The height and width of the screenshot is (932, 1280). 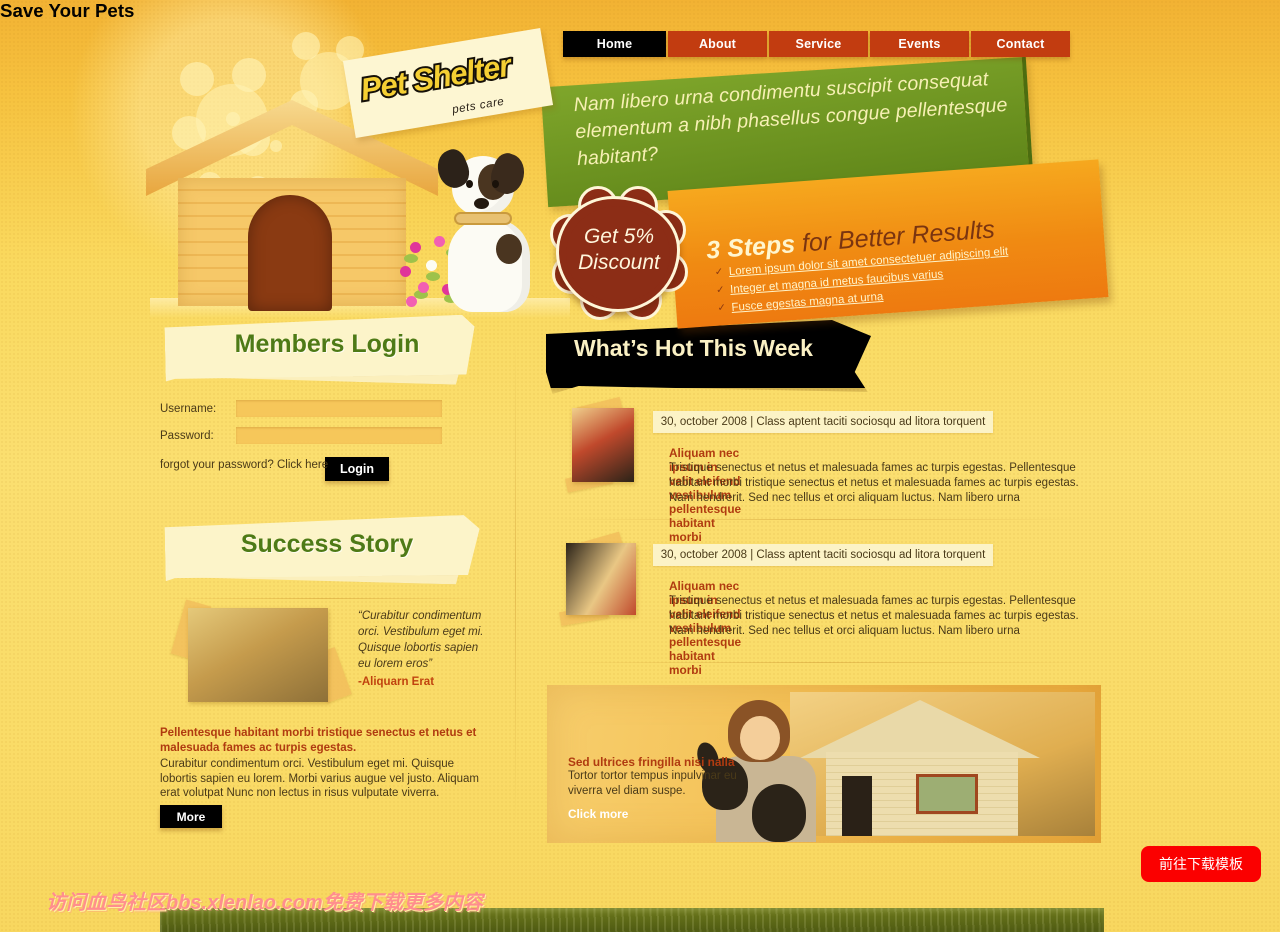 I want to click on discount-line-2: Discount, so click(x=619, y=262).